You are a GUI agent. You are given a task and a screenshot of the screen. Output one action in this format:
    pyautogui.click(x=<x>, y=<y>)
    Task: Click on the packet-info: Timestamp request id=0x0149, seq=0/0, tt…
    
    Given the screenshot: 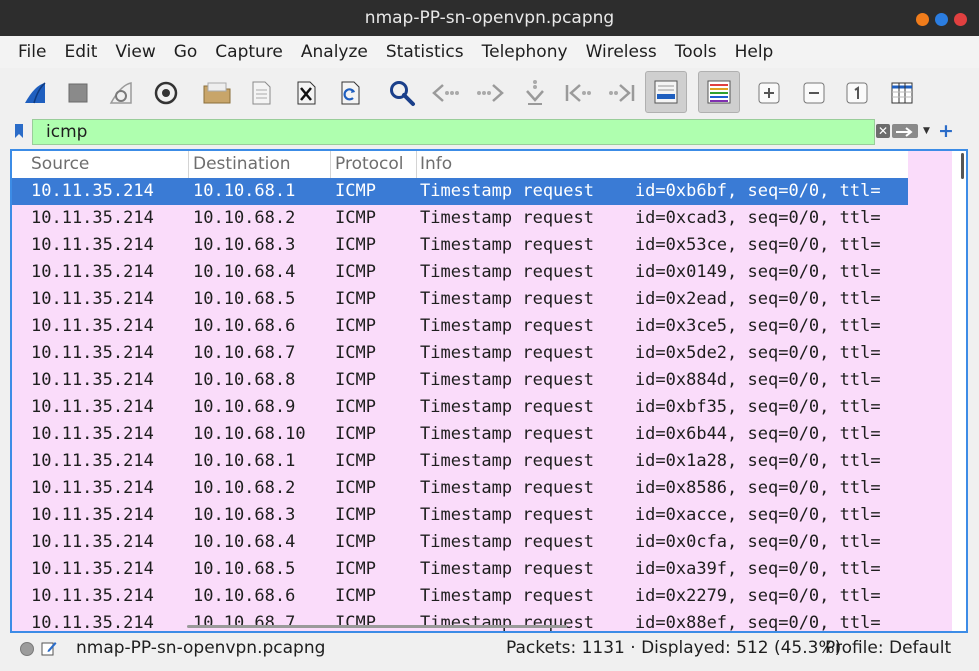 What is the action you would take?
    pyautogui.click(x=650, y=272)
    